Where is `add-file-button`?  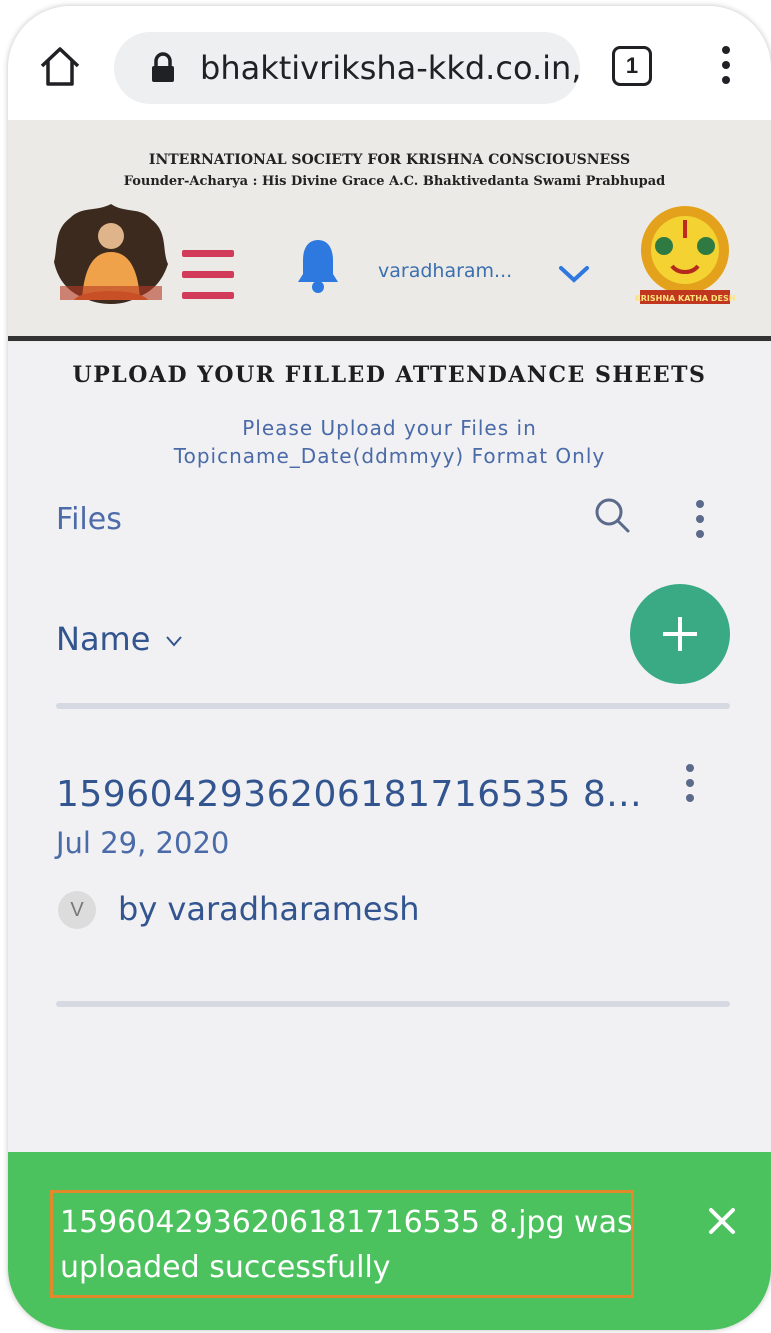
add-file-button is located at coordinates (680, 634).